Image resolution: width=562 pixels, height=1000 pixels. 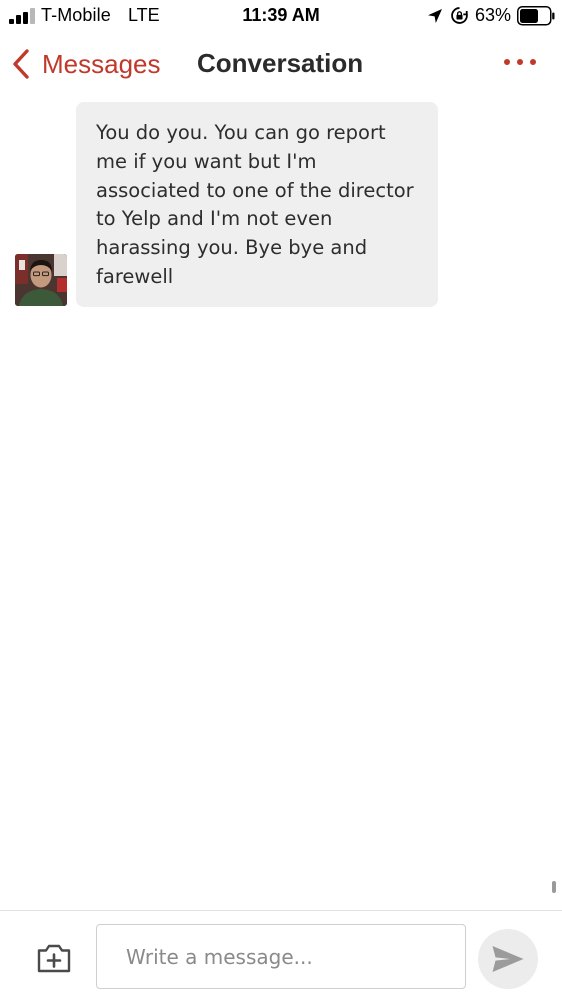 I want to click on battery-icon, so click(x=536, y=16).